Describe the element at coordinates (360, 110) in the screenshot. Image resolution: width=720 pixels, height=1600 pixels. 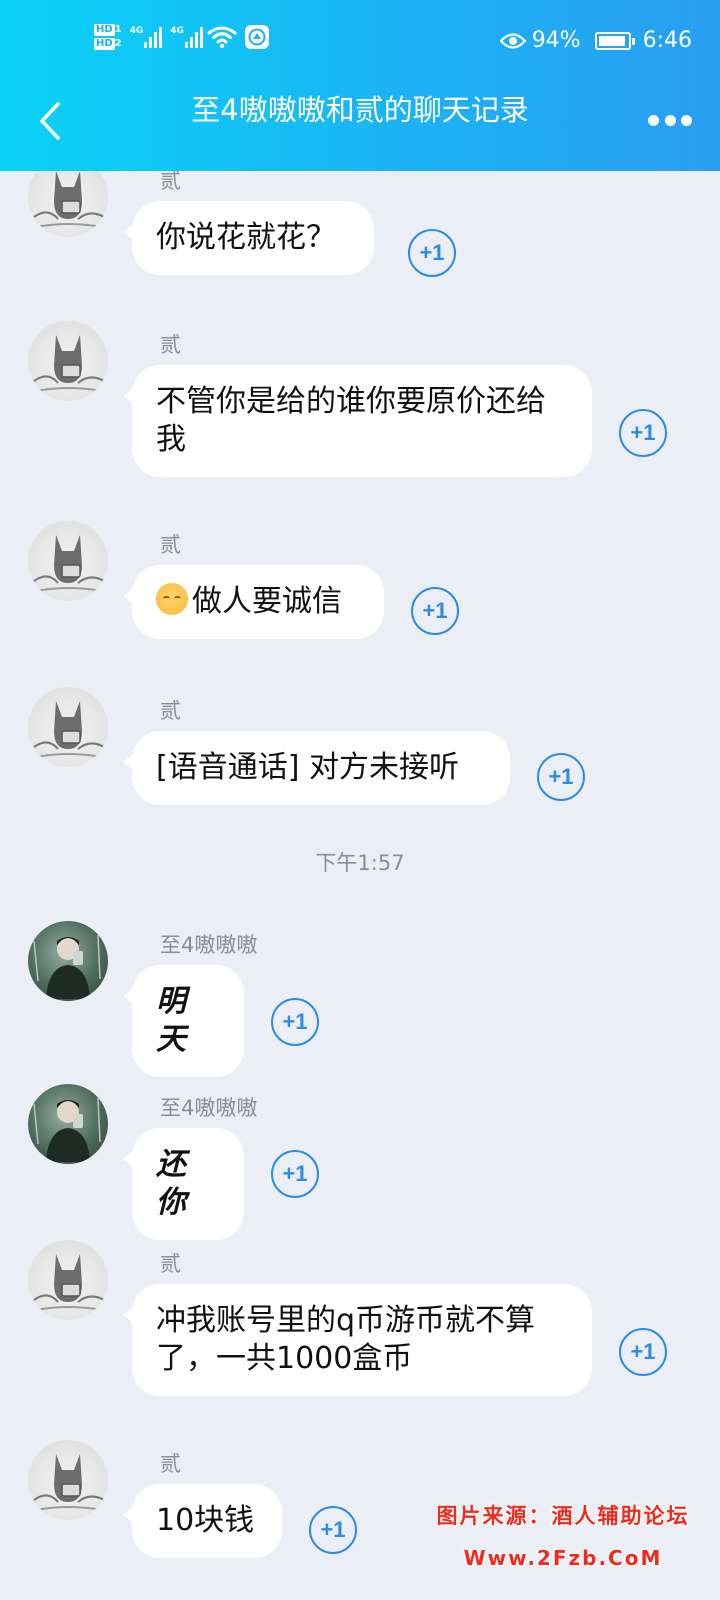
I see `page-title: 至4嗷嗷嗷和贰的聊天记录` at that location.